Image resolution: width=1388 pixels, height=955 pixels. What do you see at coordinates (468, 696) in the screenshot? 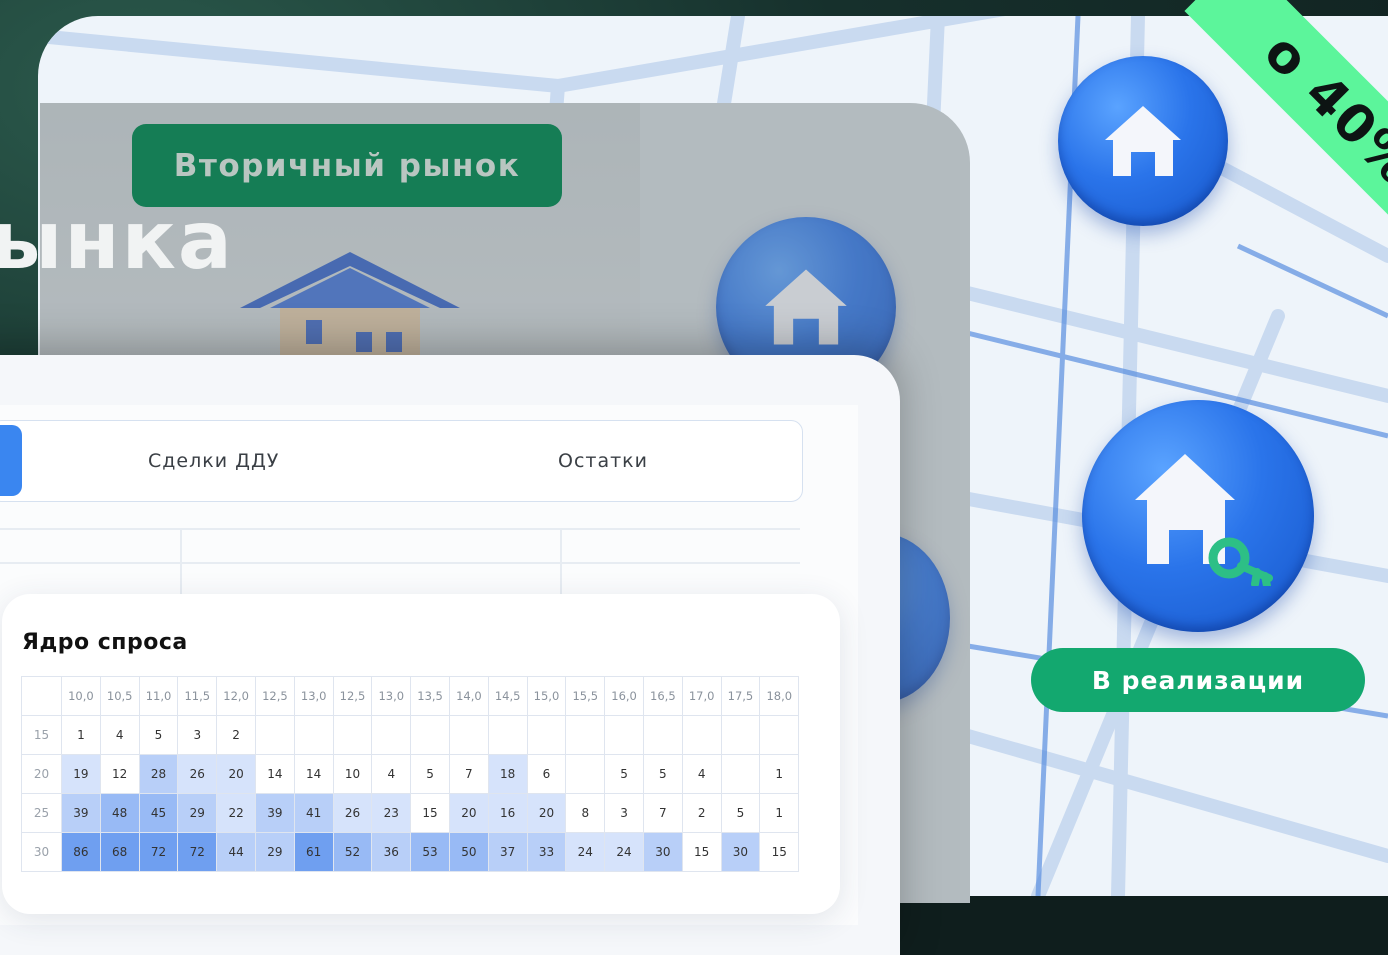
I see `column-header: 14,0` at bounding box center [468, 696].